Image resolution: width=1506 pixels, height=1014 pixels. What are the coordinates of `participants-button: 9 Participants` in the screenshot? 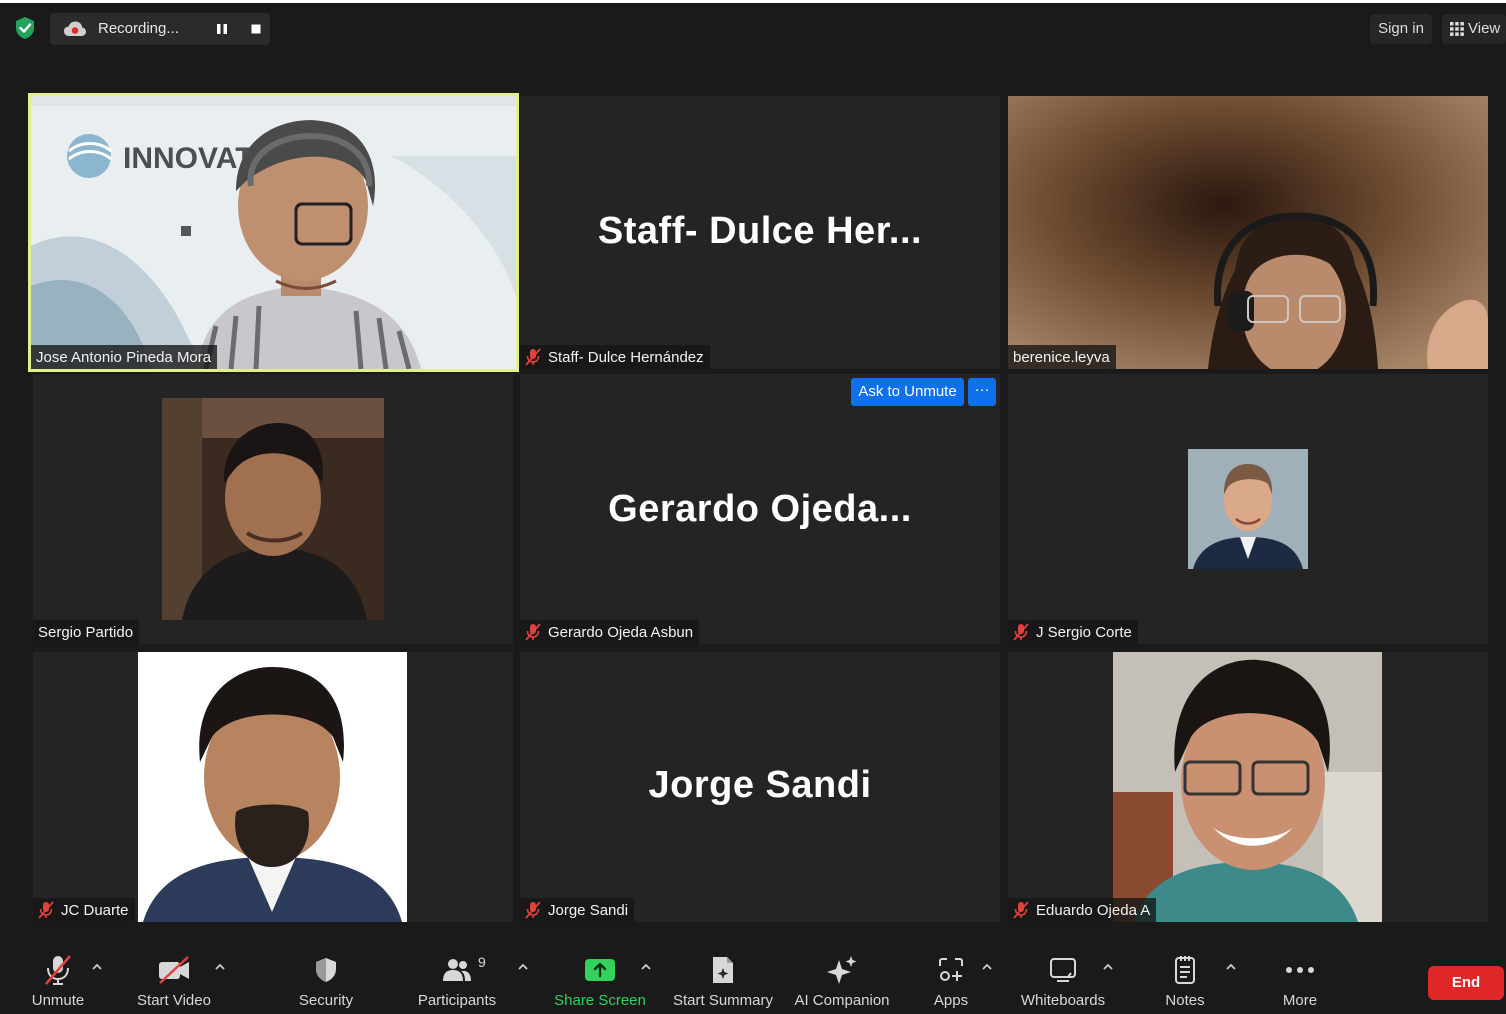 It's located at (457, 980).